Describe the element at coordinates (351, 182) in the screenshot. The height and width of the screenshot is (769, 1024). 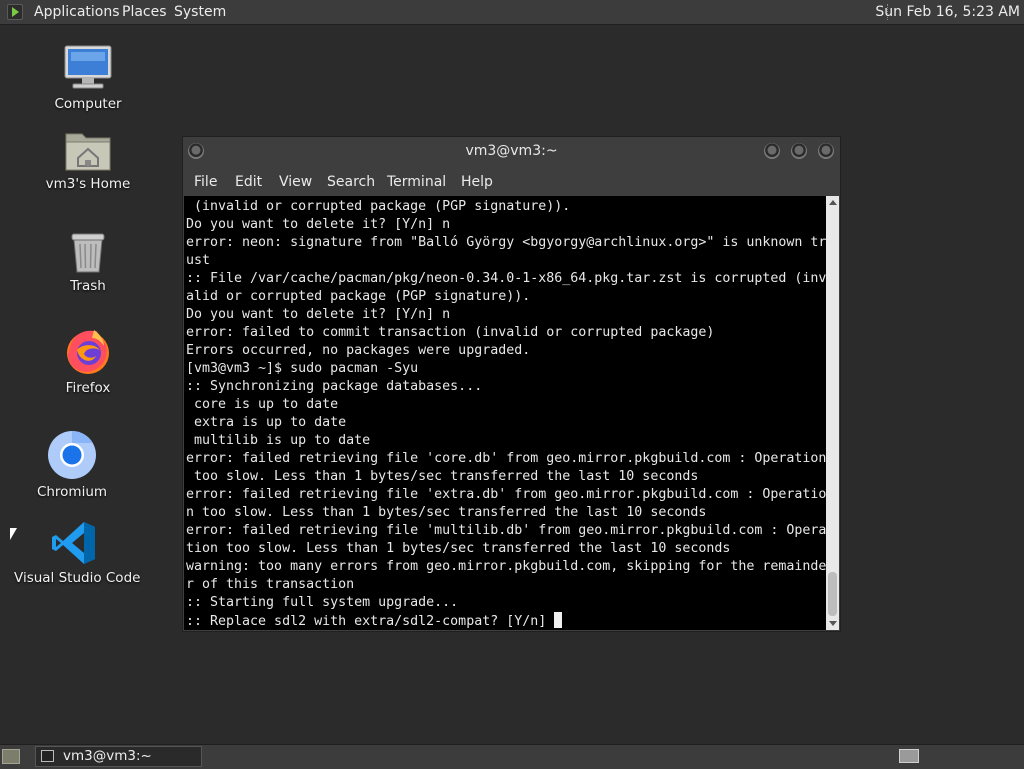
I see `menu-search: Search` at that location.